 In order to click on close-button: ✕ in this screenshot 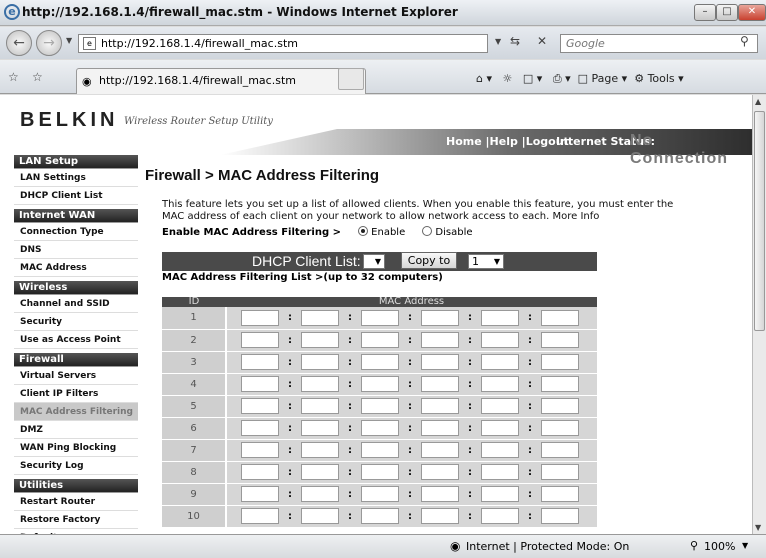, I will do `click(752, 12)`.